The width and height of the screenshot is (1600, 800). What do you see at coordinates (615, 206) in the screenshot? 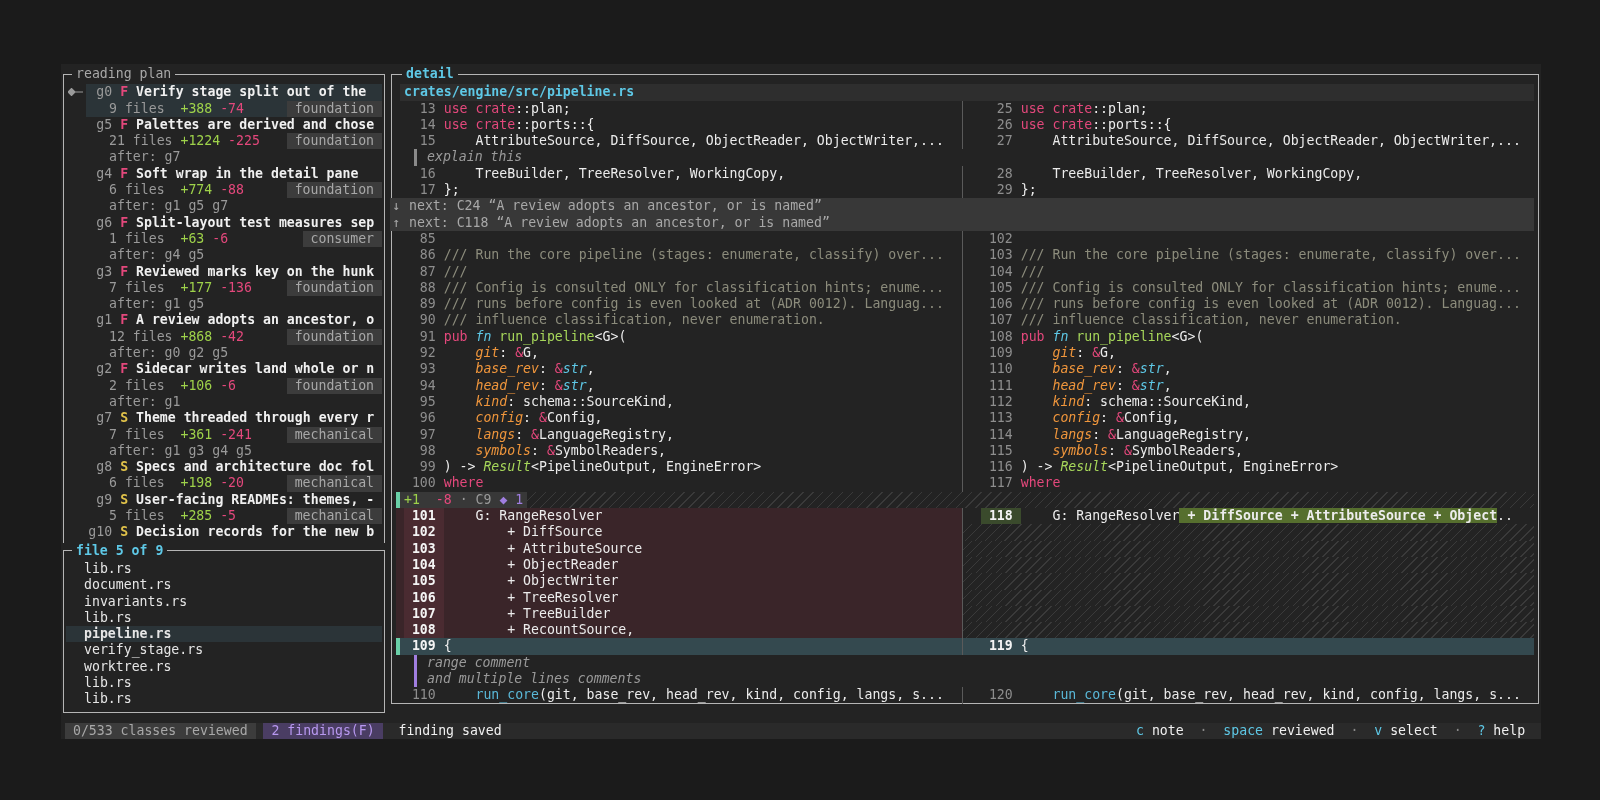
I see `jump-link: next: C24 “A review adopts an ancestor, or is named”` at bounding box center [615, 206].